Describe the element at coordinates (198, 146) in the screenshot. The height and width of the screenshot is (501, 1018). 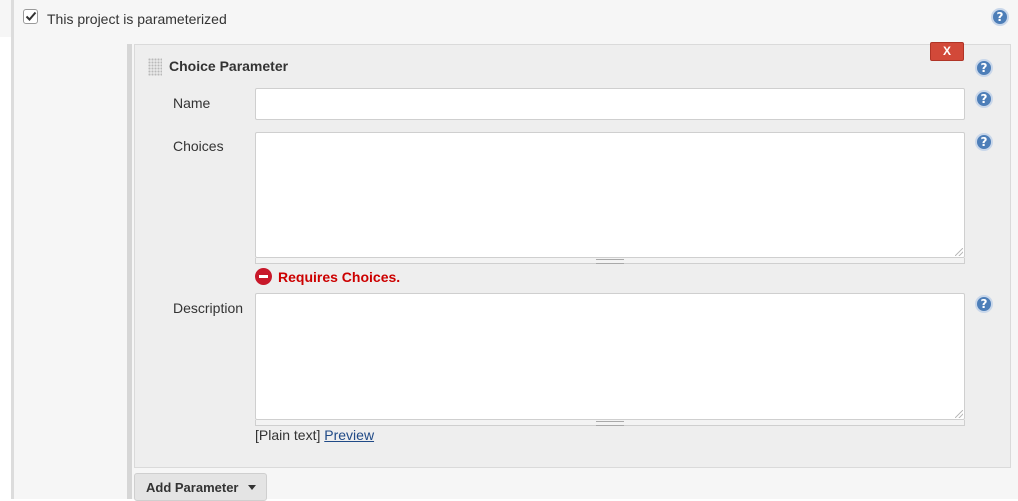
I see `choices-label: Choices` at that location.